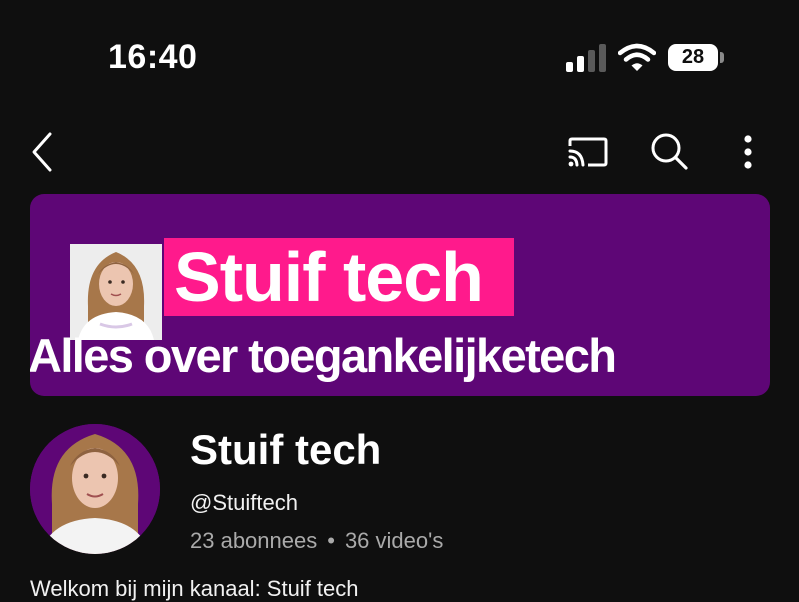 Image resolution: width=799 pixels, height=602 pixels. What do you see at coordinates (637, 57) in the screenshot?
I see `wifi-icon` at bounding box center [637, 57].